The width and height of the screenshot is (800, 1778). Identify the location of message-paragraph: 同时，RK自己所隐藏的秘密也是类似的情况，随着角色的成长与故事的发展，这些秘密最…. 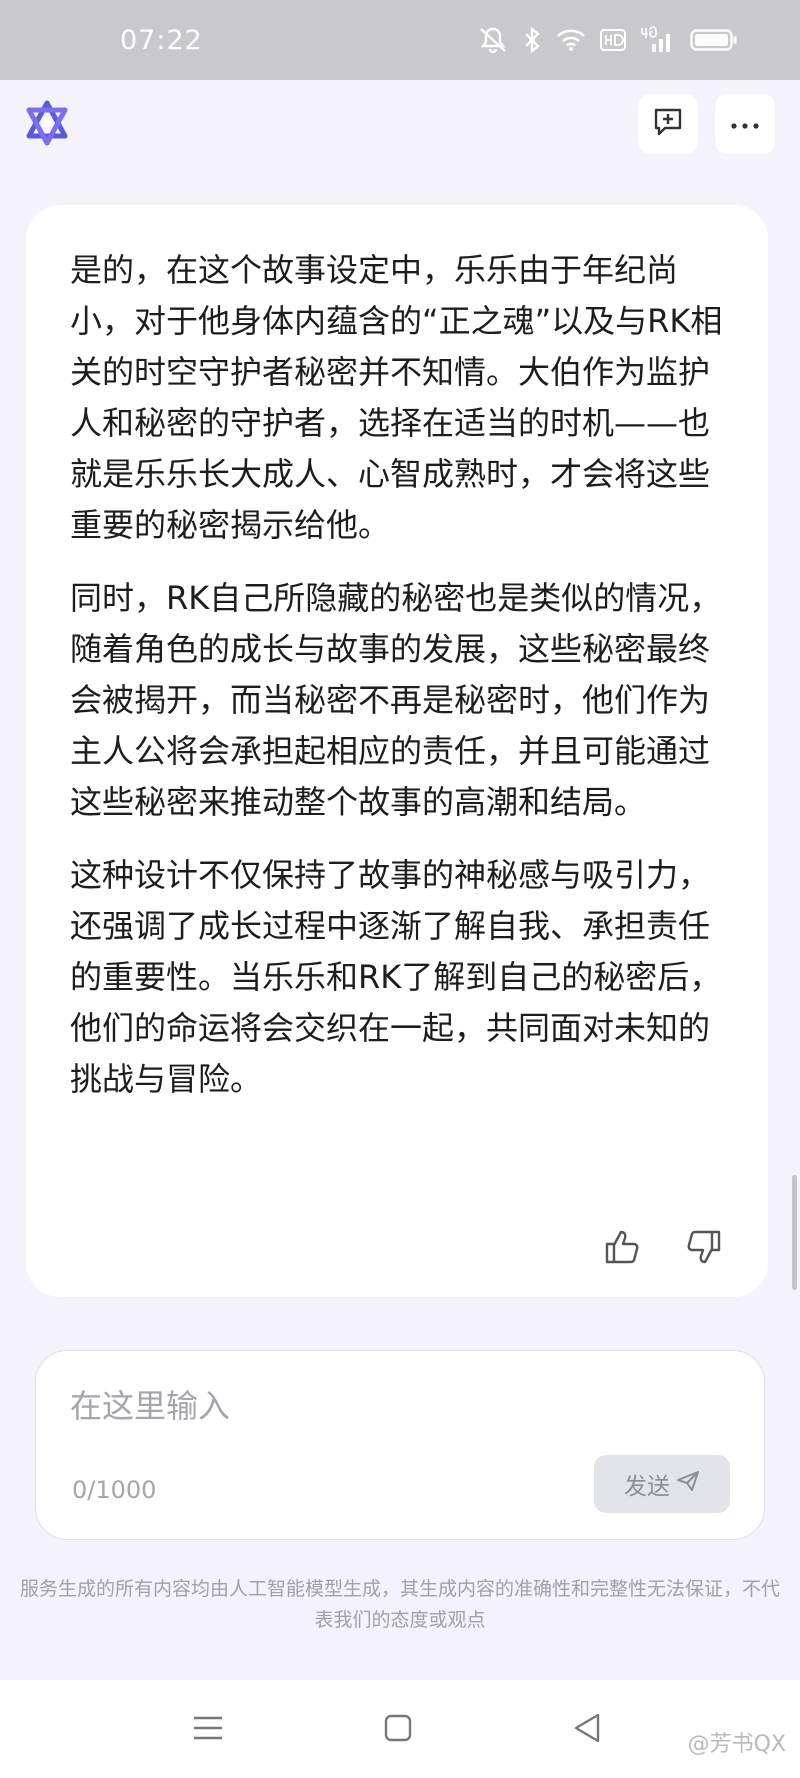
(396, 700).